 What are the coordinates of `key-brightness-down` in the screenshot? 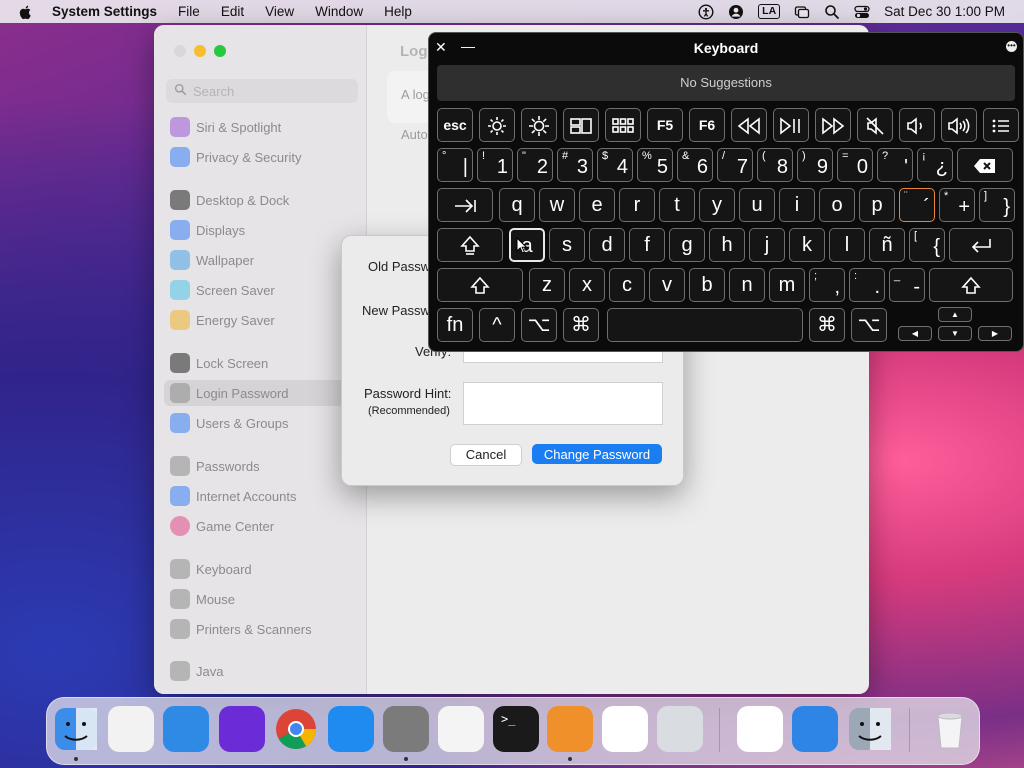 It's located at (497, 125).